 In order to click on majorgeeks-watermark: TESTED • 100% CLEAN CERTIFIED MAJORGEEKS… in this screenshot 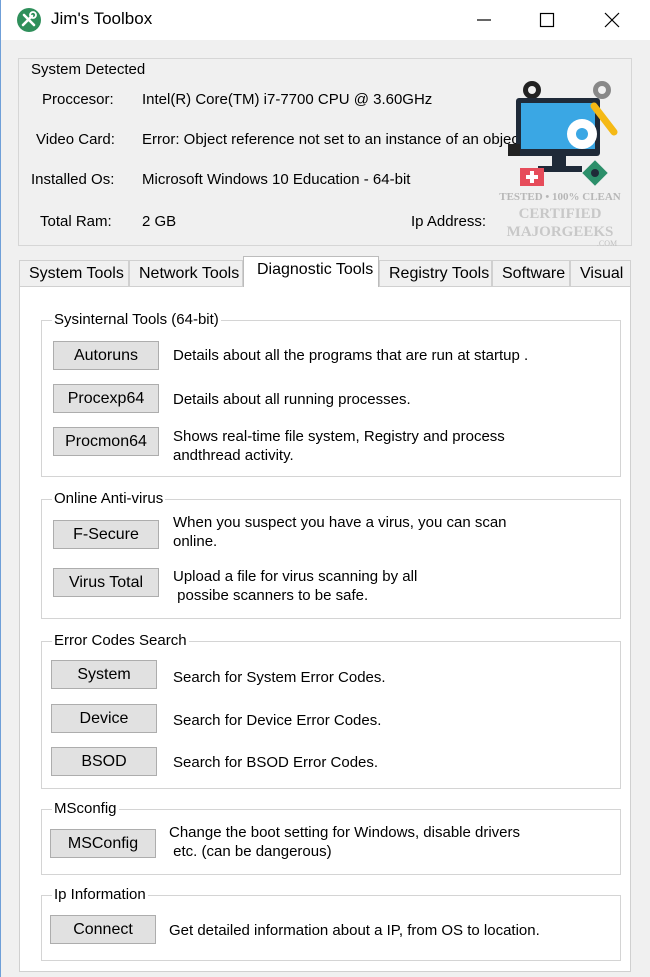, I will do `click(560, 218)`.